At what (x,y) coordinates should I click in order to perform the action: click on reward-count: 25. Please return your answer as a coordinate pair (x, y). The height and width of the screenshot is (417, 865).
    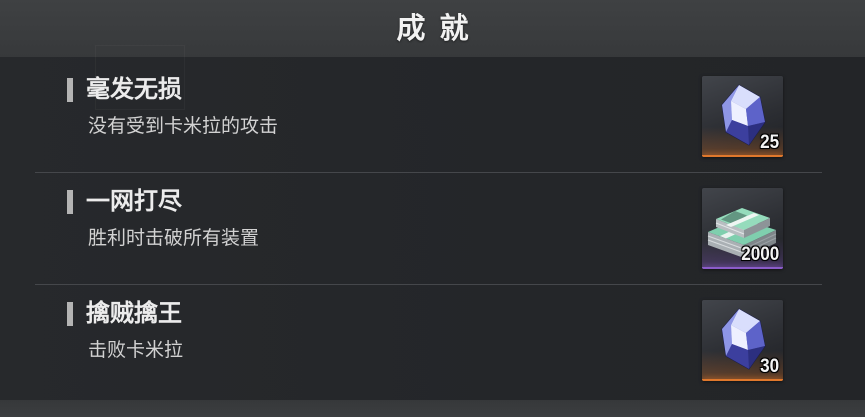
    Looking at the image, I should click on (769, 142).